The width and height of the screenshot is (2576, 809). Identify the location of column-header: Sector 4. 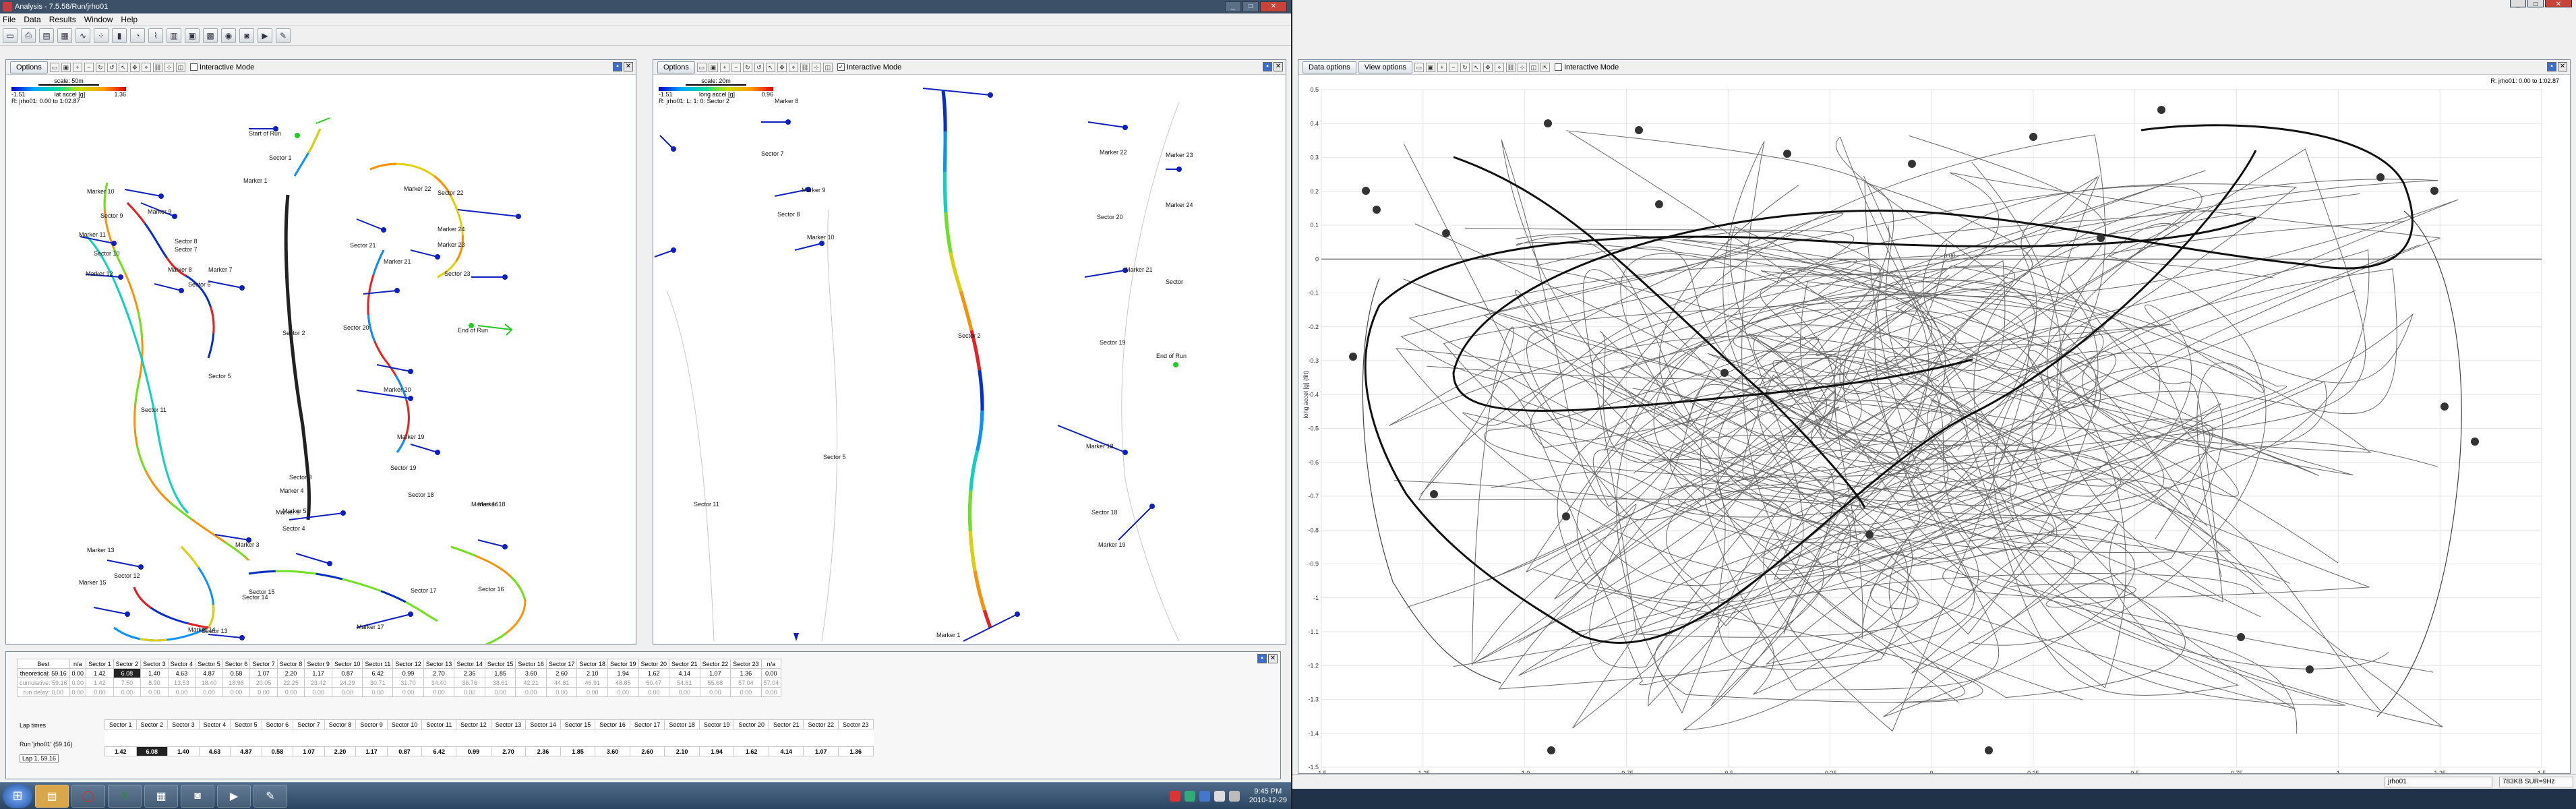
(215, 724).